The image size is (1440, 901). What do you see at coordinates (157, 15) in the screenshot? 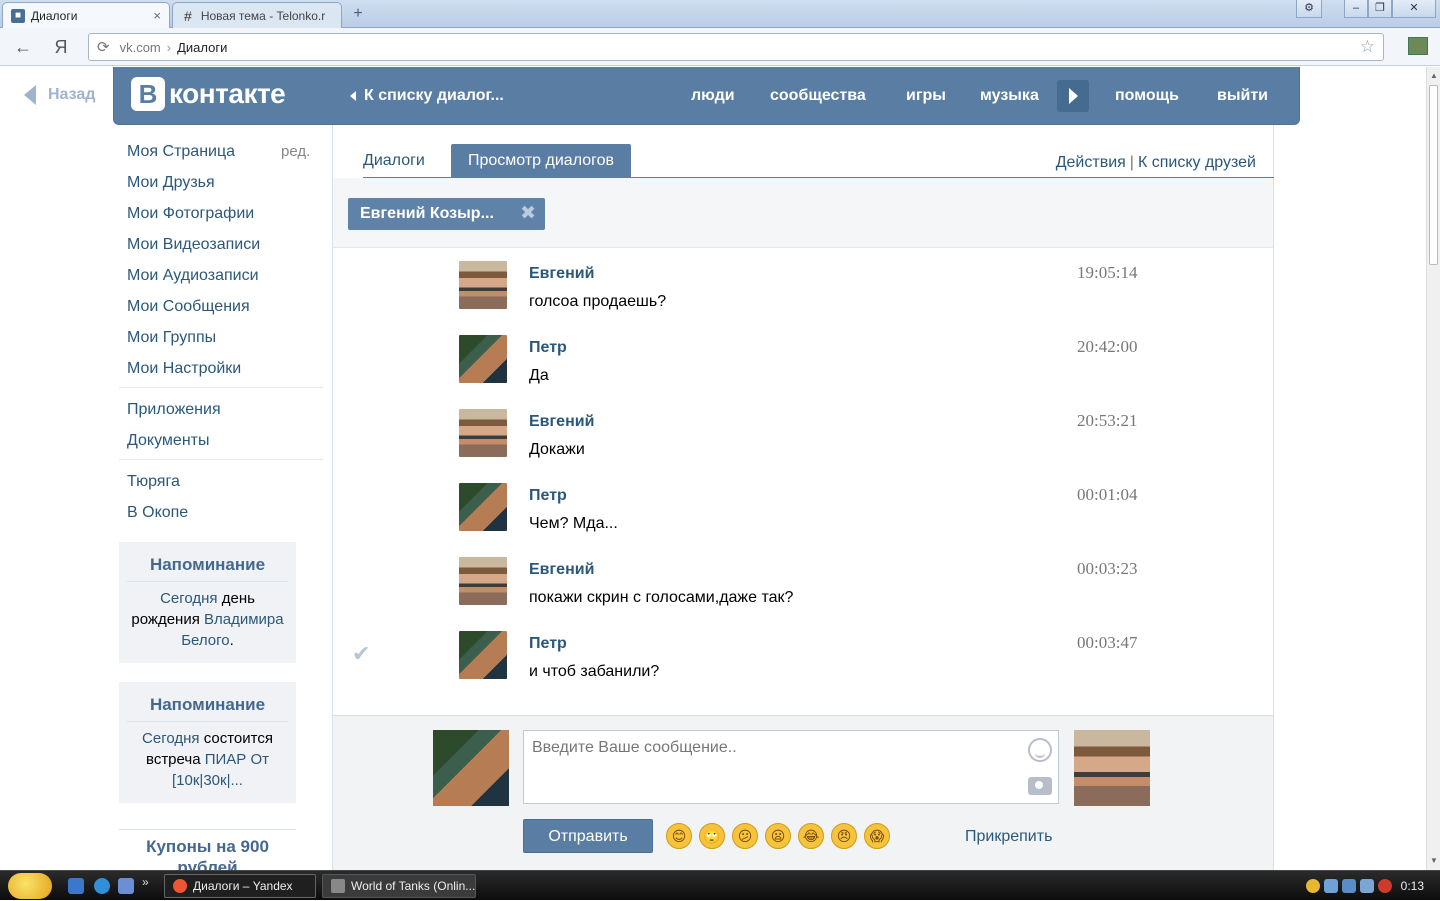
I see `close-tab-icon: ×` at bounding box center [157, 15].